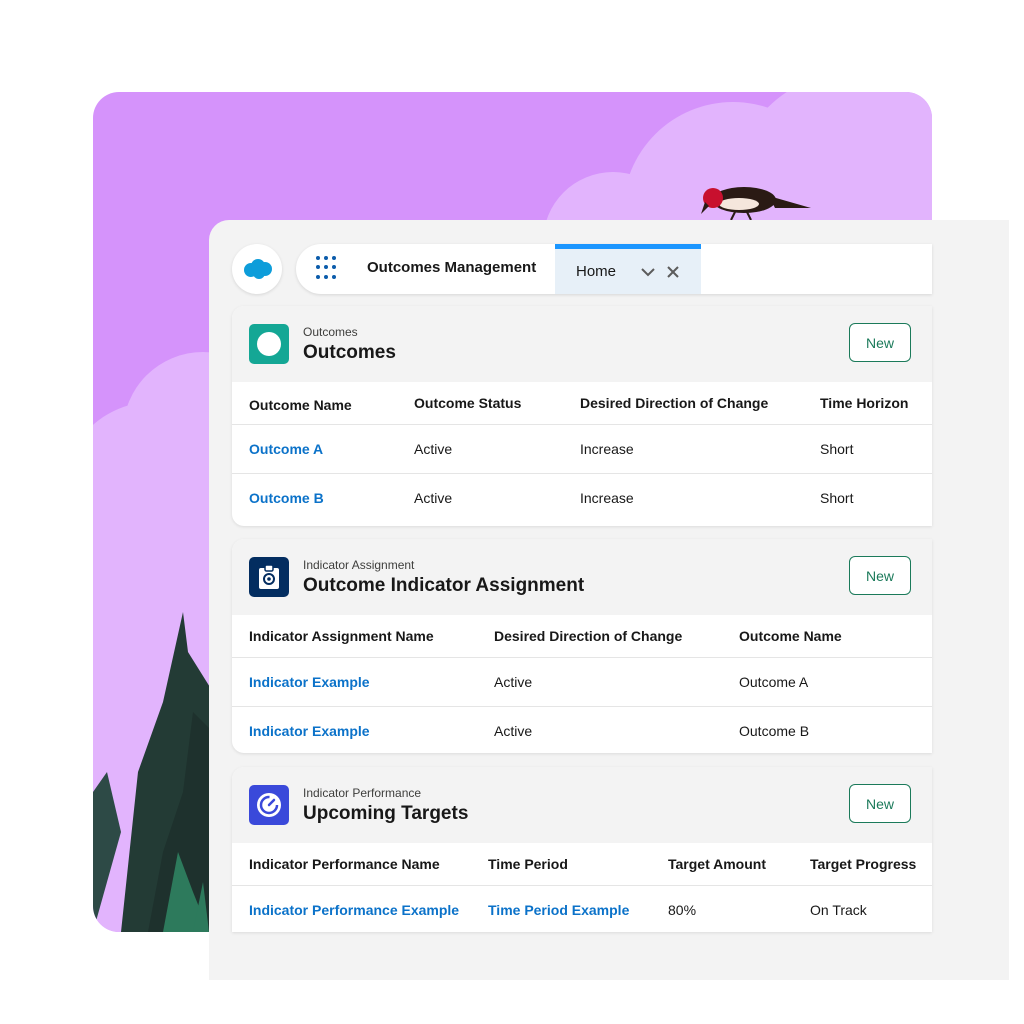  I want to click on outcomes-icon, so click(269, 344).